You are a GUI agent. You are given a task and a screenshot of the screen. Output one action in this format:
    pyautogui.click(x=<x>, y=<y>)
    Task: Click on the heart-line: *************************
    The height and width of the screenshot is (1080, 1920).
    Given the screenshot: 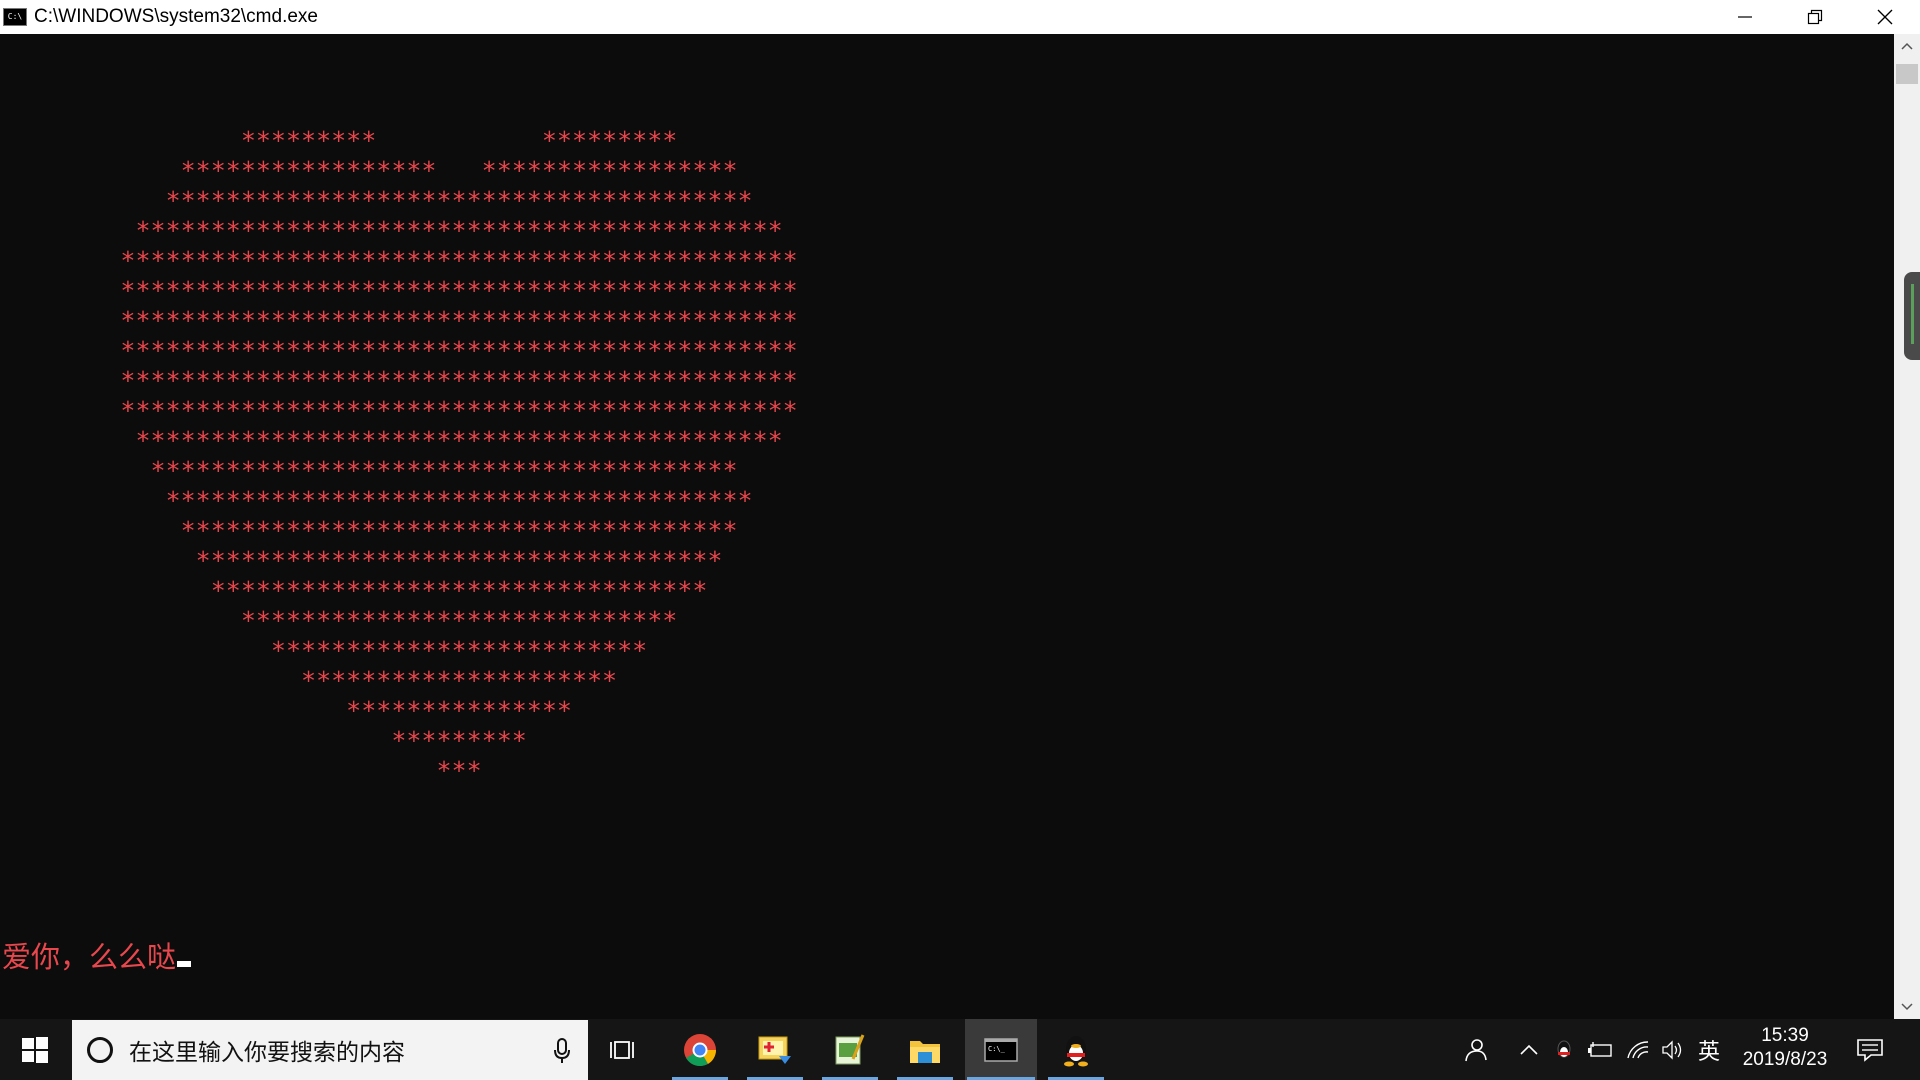 What is the action you would take?
    pyautogui.click(x=324, y=650)
    